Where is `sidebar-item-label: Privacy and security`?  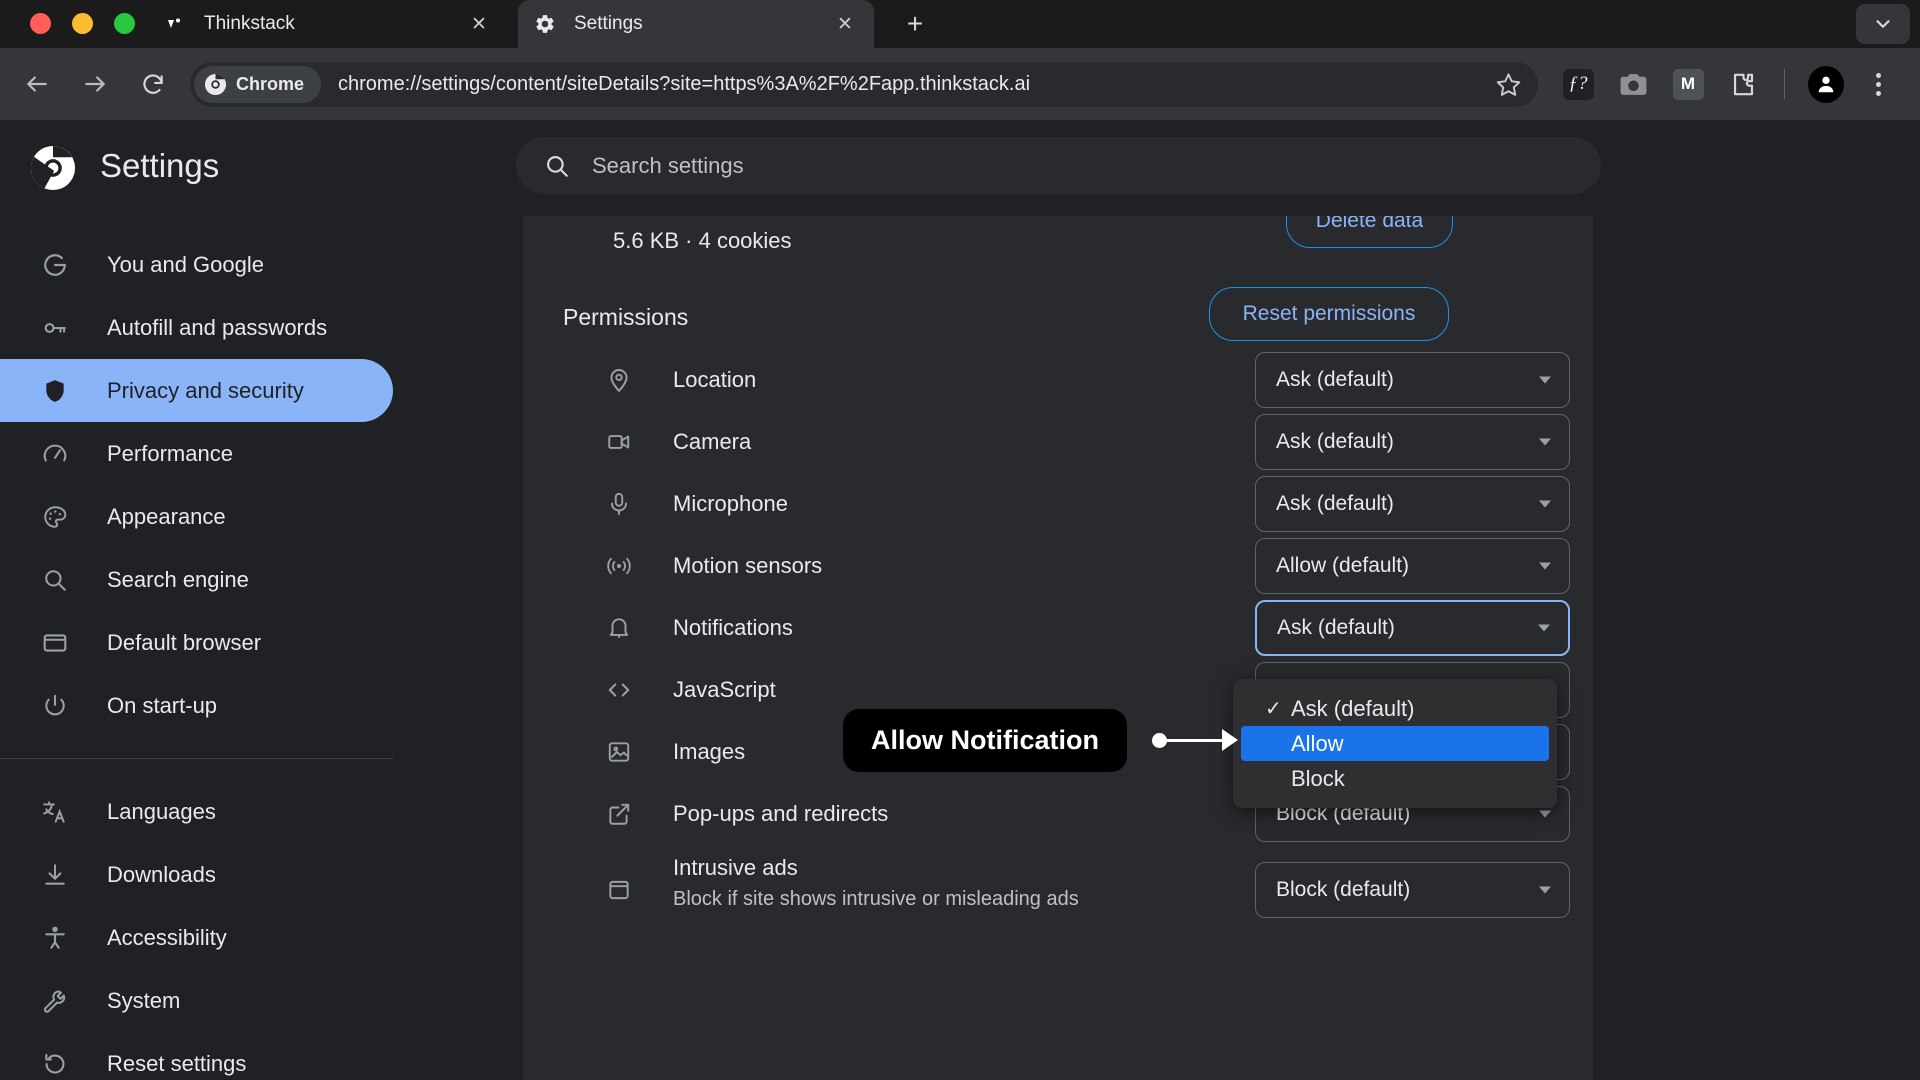 sidebar-item-label: Privacy and security is located at coordinates (205, 390).